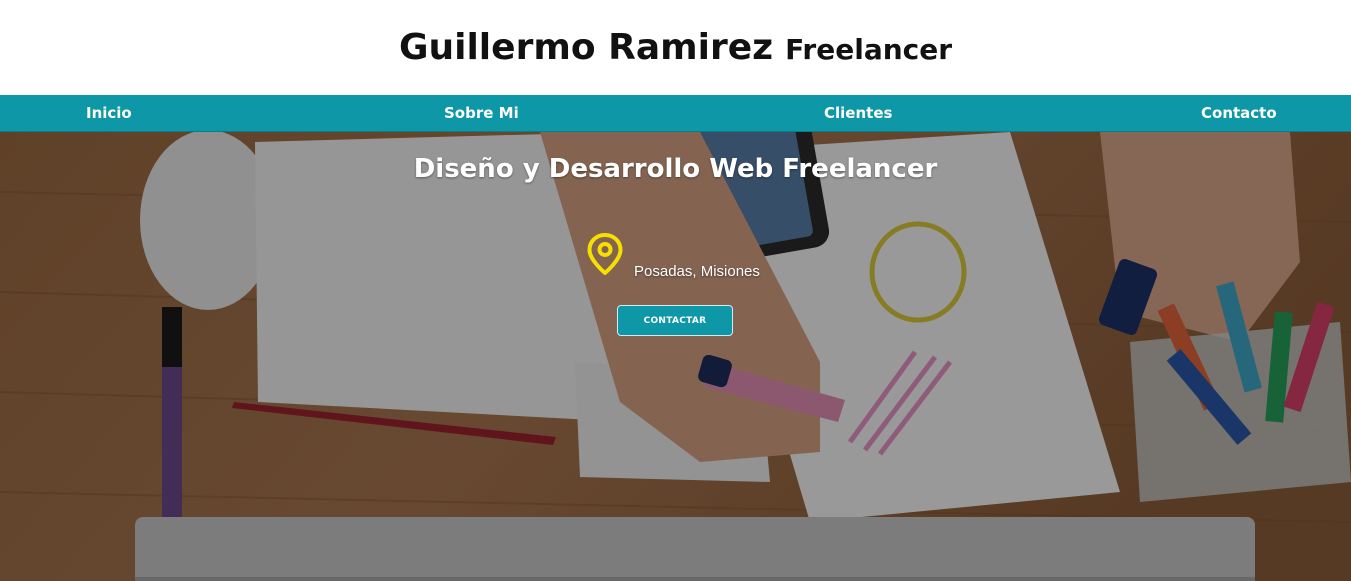 This screenshot has height=581, width=1351. Describe the element at coordinates (697, 271) in the screenshot. I see `location-text: Posadas, Misiones` at that location.